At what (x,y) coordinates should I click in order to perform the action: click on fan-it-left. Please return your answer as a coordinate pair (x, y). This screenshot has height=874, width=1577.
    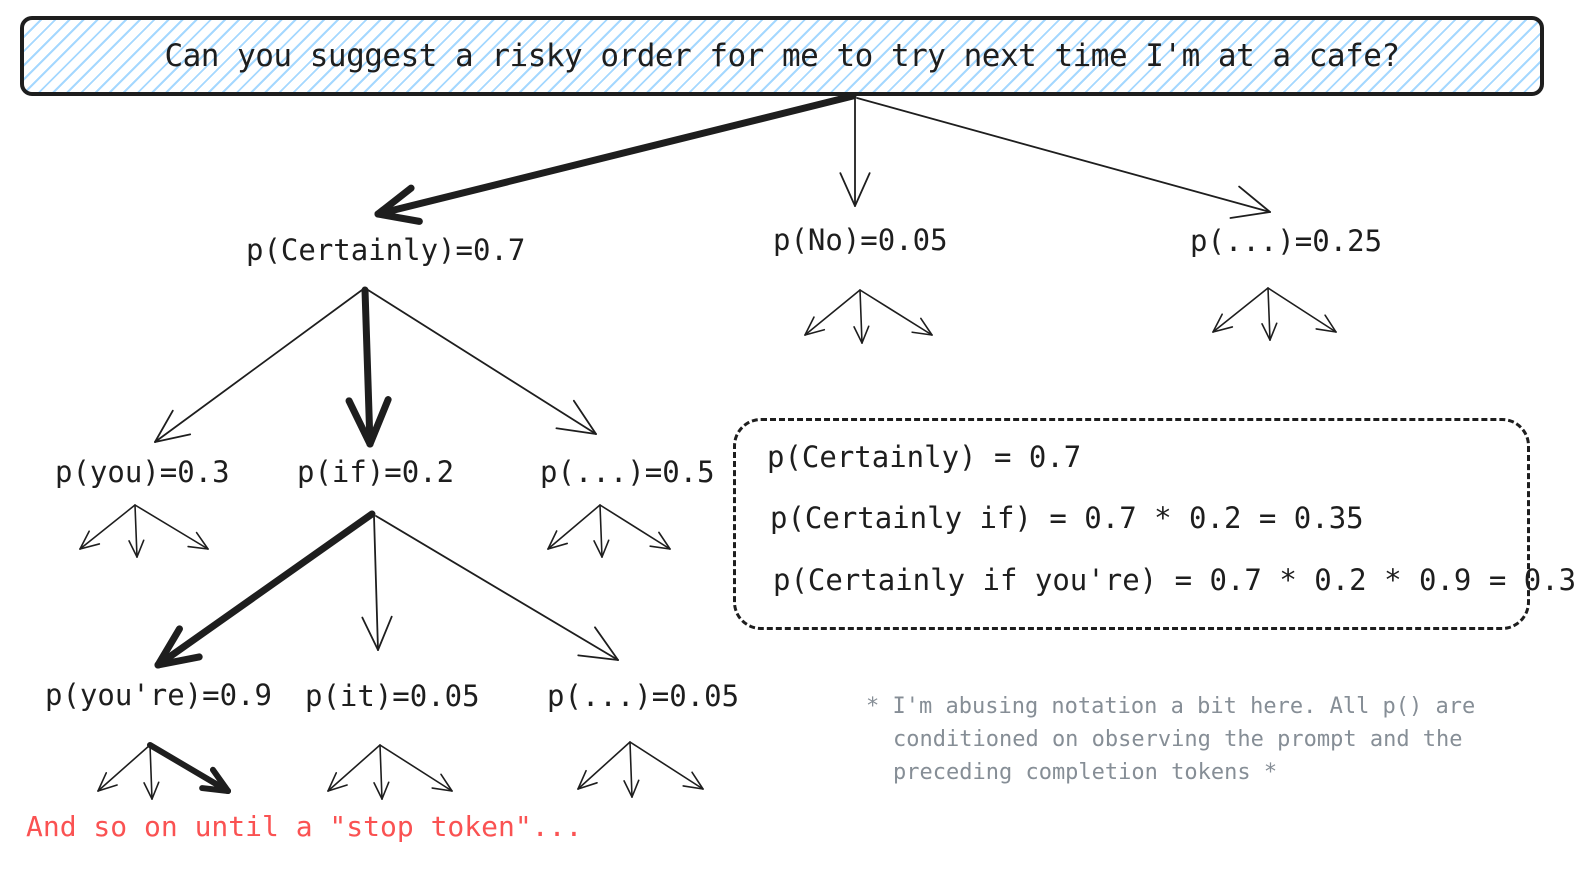
    Looking at the image, I should click on (354, 768).